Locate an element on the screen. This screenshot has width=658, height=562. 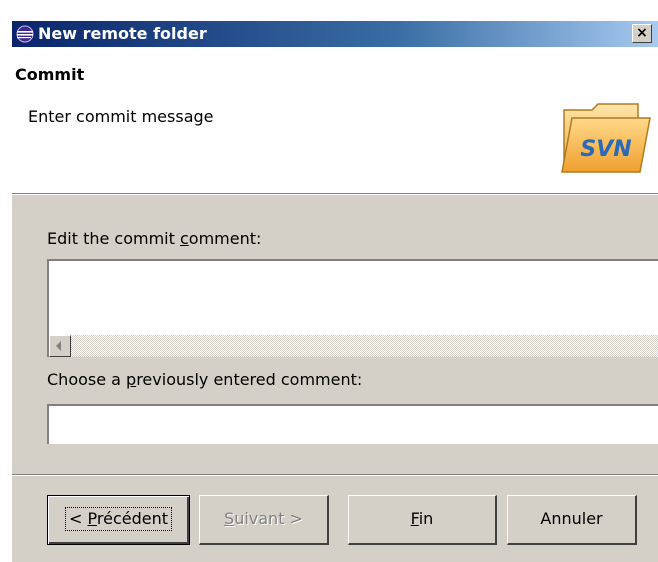
previous-comment-combo is located at coordinates (352, 424).